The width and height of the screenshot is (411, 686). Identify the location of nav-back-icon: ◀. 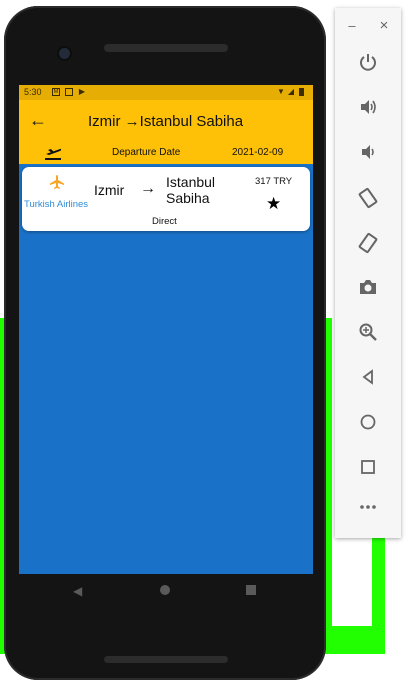
(77, 591).